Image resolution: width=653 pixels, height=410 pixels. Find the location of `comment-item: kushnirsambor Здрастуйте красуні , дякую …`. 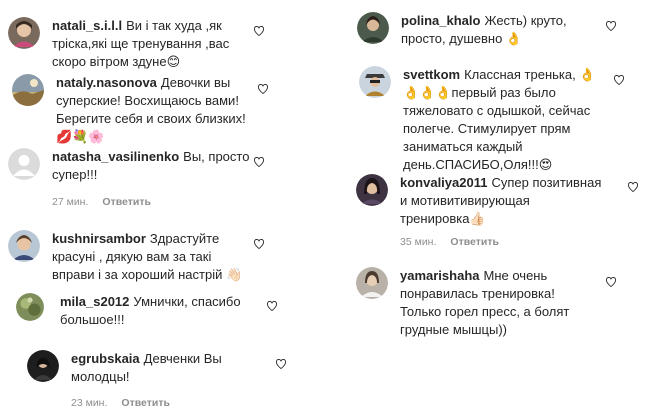

comment-item: kushnirsambor Здрастуйте красуні , дякую … is located at coordinates (143, 258).